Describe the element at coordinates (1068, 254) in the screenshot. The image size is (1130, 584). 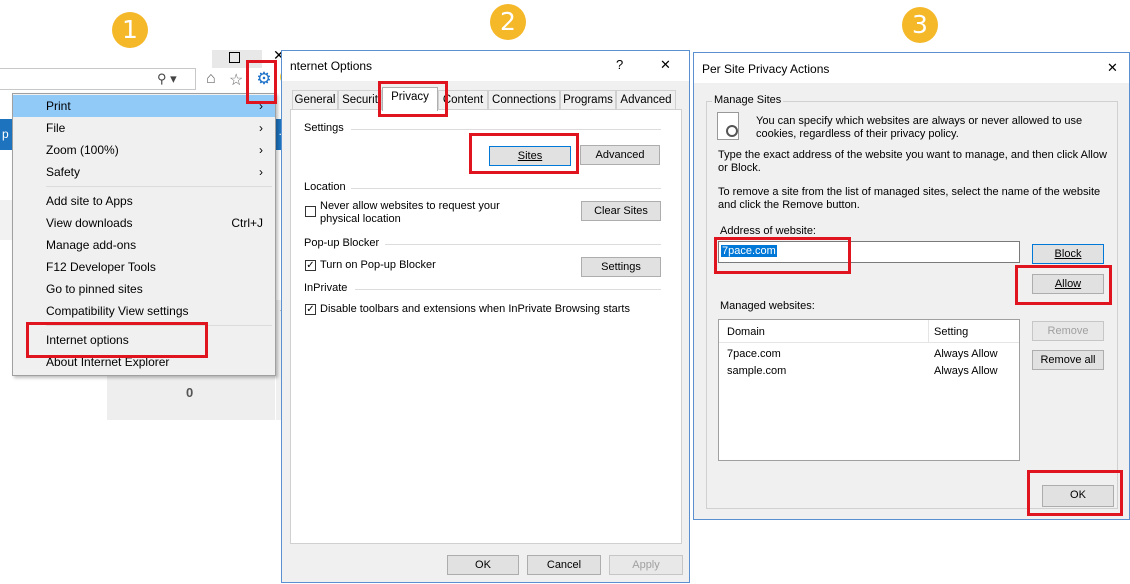
I see `block-button: Block` at that location.